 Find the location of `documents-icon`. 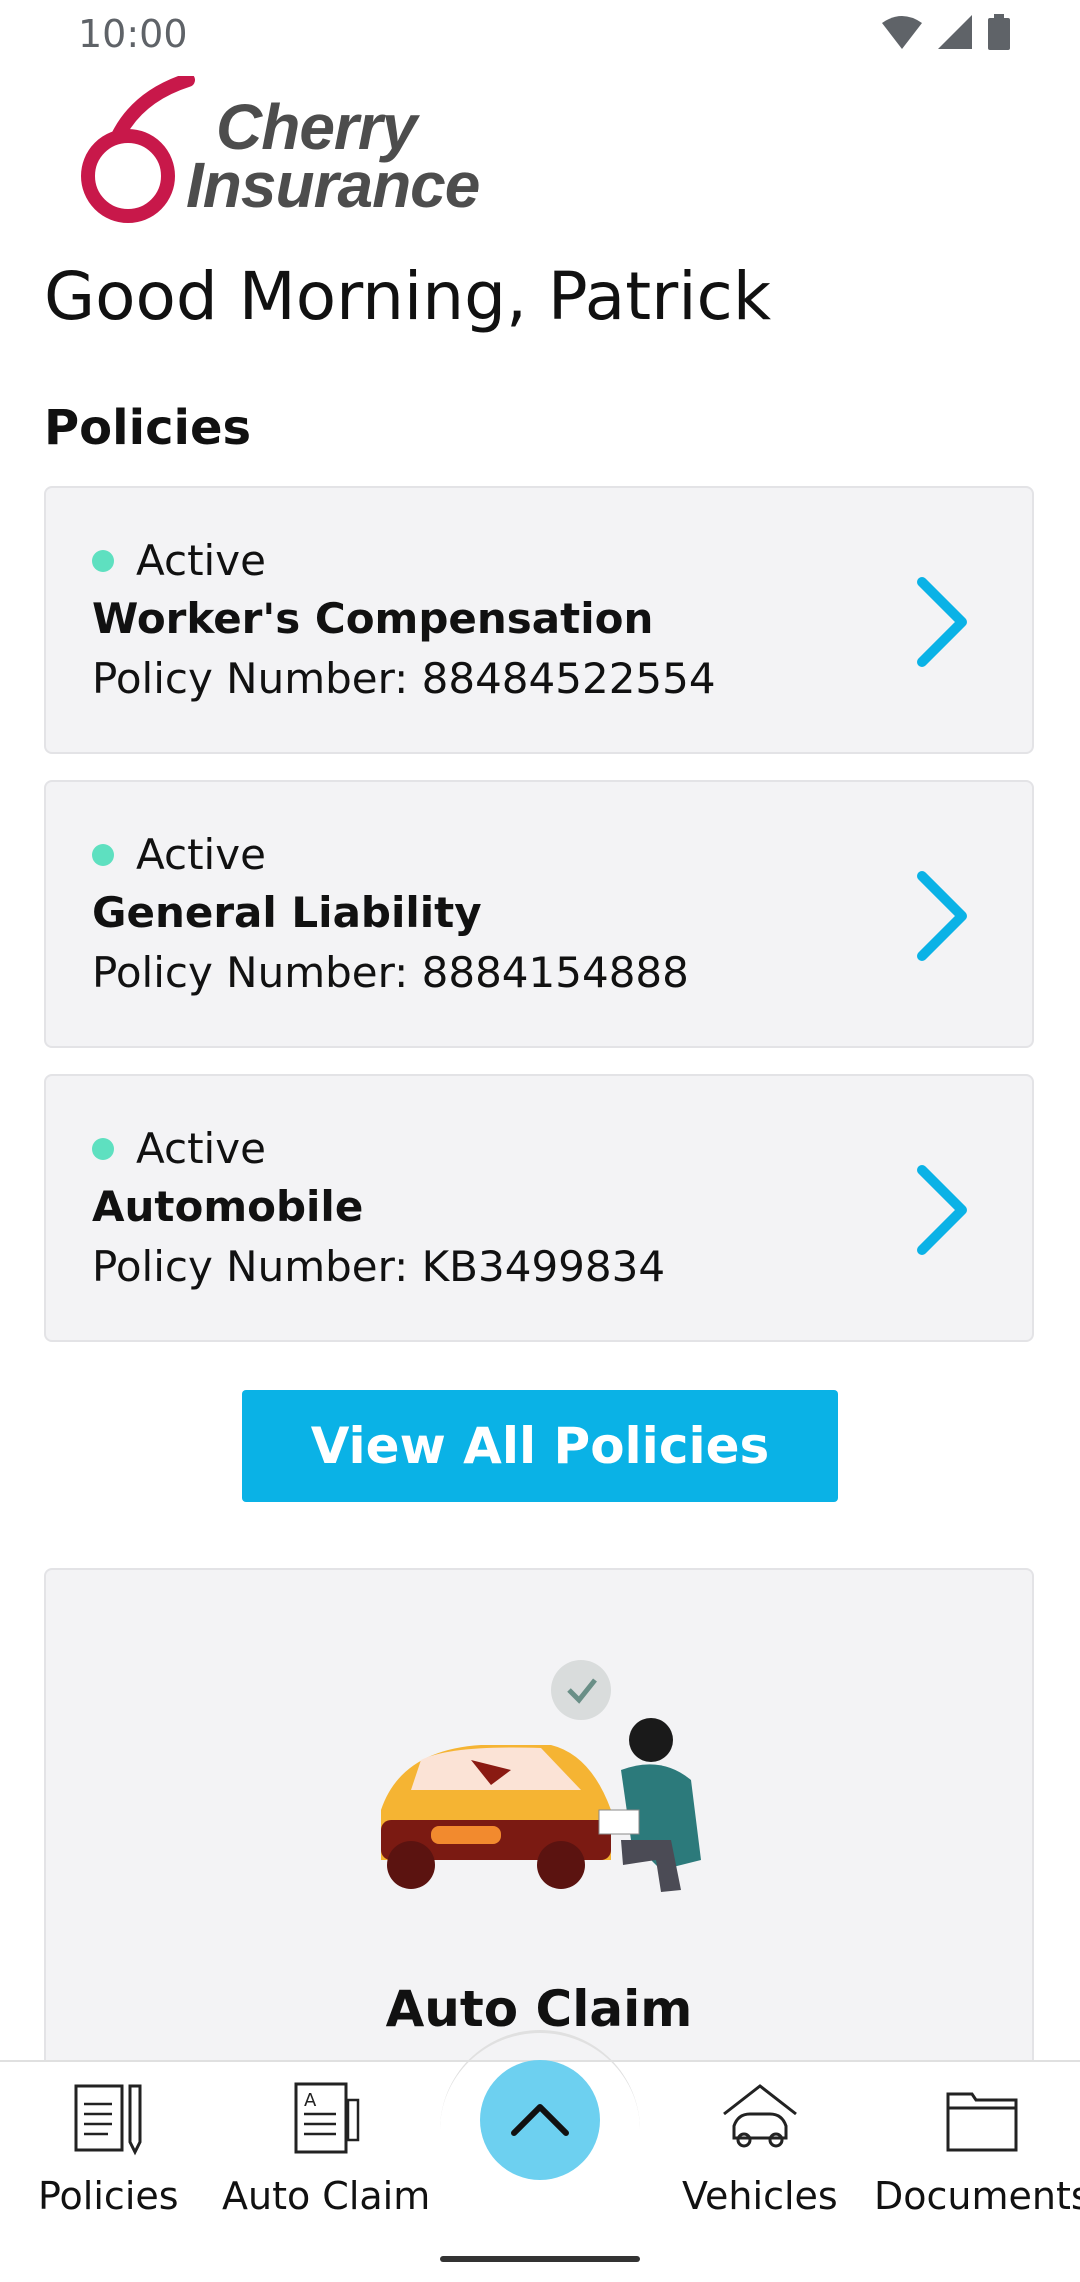

documents-icon is located at coordinates (982, 2122).